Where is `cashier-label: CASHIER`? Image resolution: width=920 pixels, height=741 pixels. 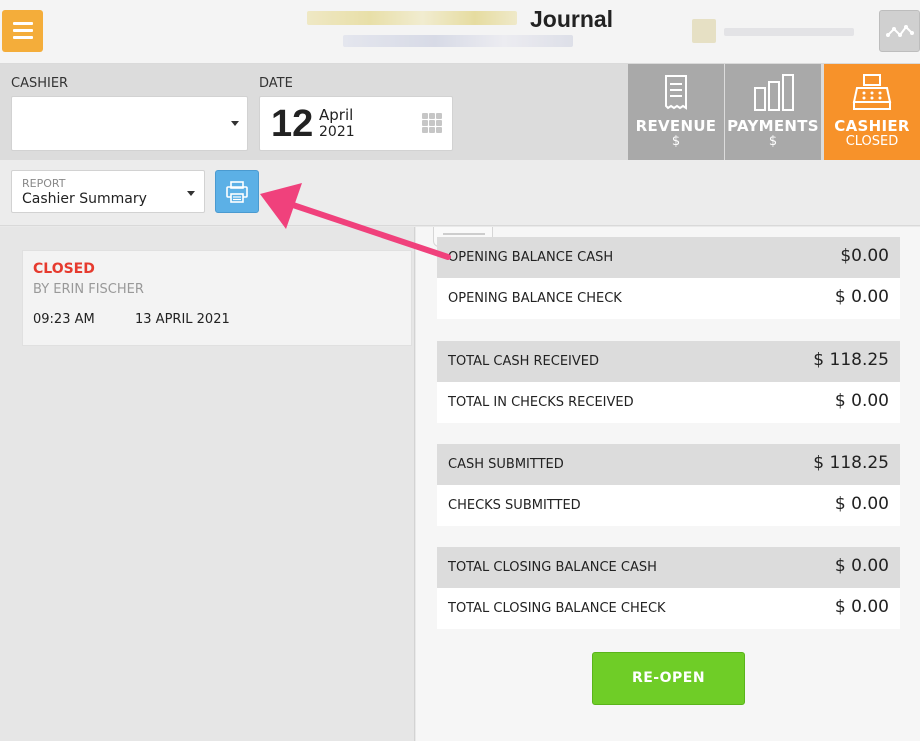
cashier-label: CASHIER is located at coordinates (40, 83).